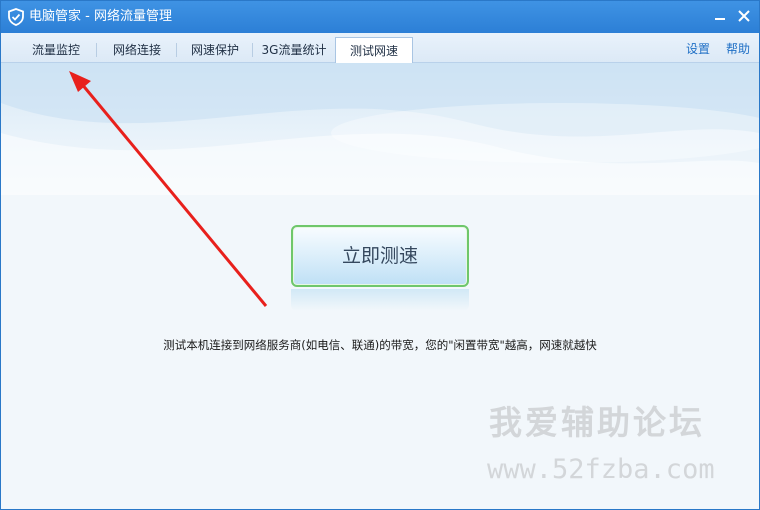 The width and height of the screenshot is (760, 510). I want to click on shield-check-icon, so click(16, 17).